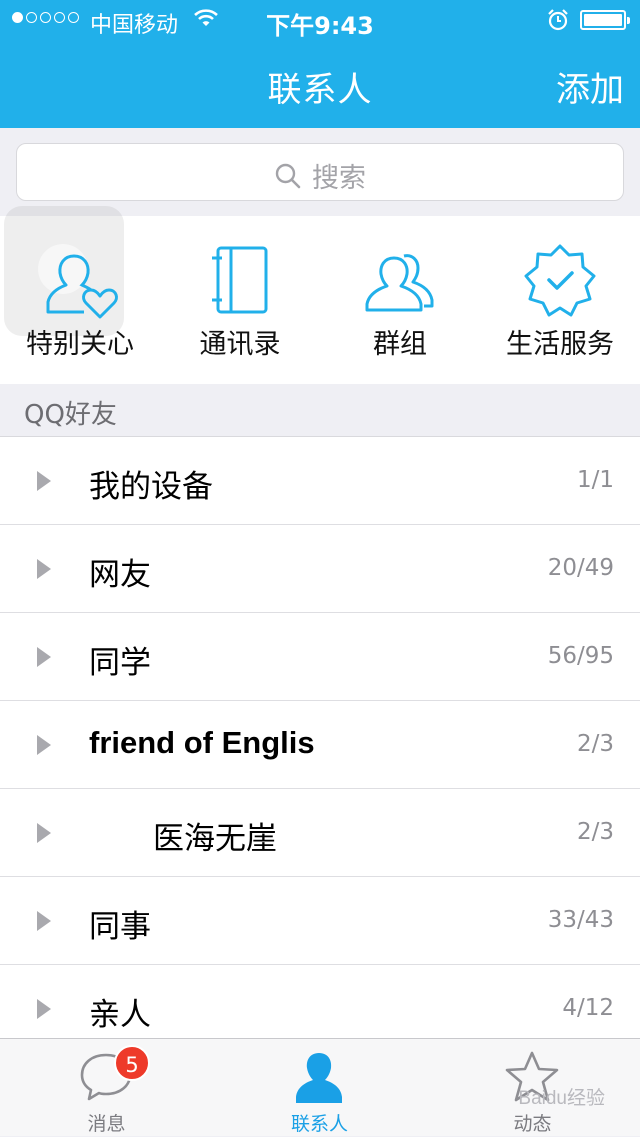 This screenshot has height=1137, width=640. What do you see at coordinates (80, 344) in the screenshot?
I see `quick-item-label: 特别关心` at bounding box center [80, 344].